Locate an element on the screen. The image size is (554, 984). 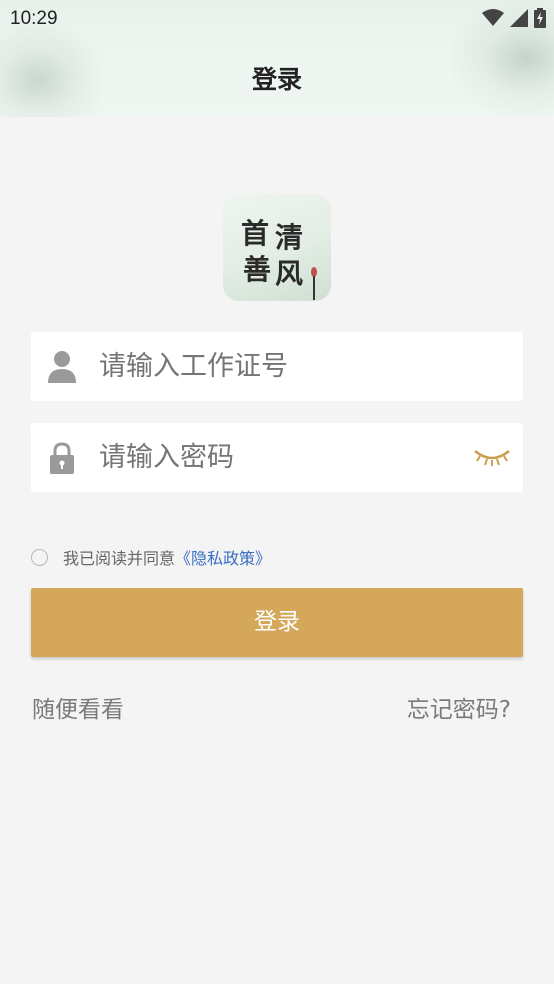
status-icons is located at coordinates (514, 18).